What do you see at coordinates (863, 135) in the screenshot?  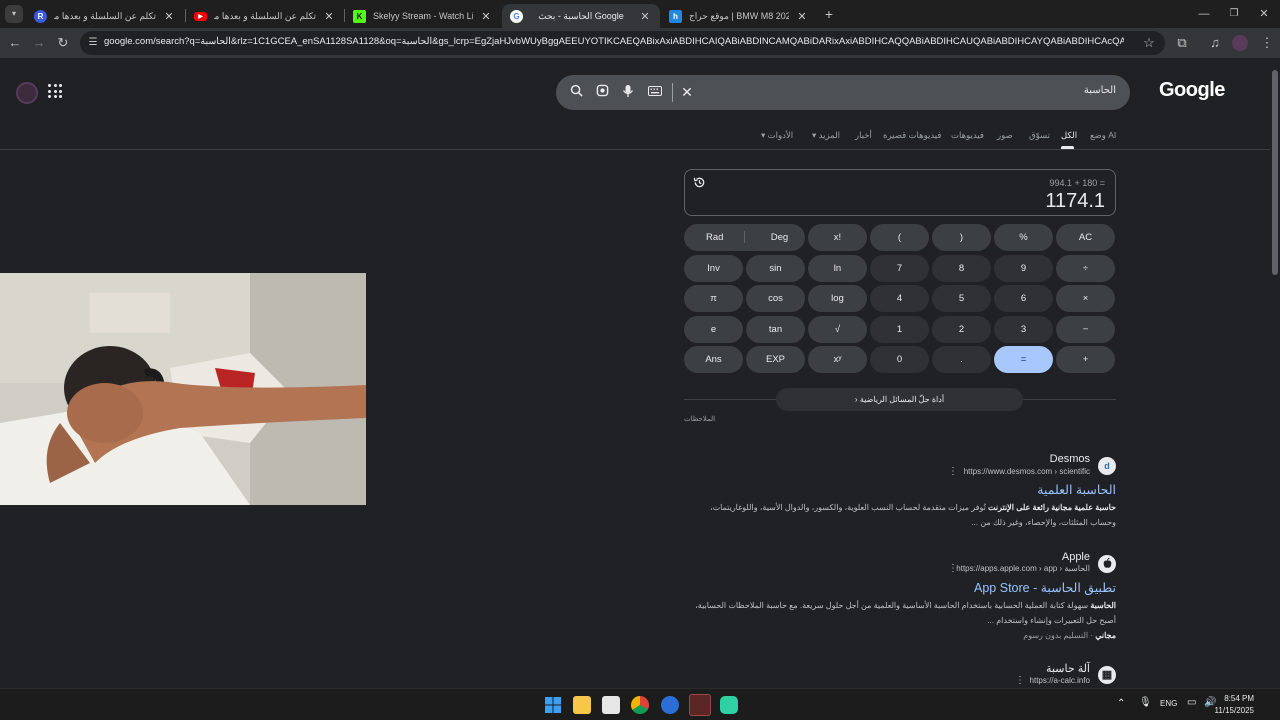 I see `tab-news: أخبار` at bounding box center [863, 135].